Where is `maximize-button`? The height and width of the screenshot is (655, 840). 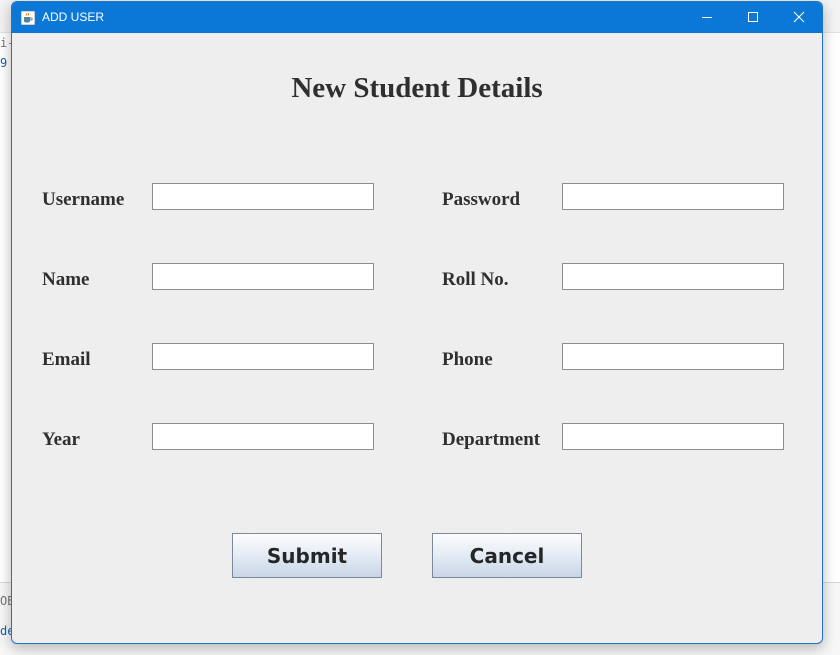 maximize-button is located at coordinates (753, 17).